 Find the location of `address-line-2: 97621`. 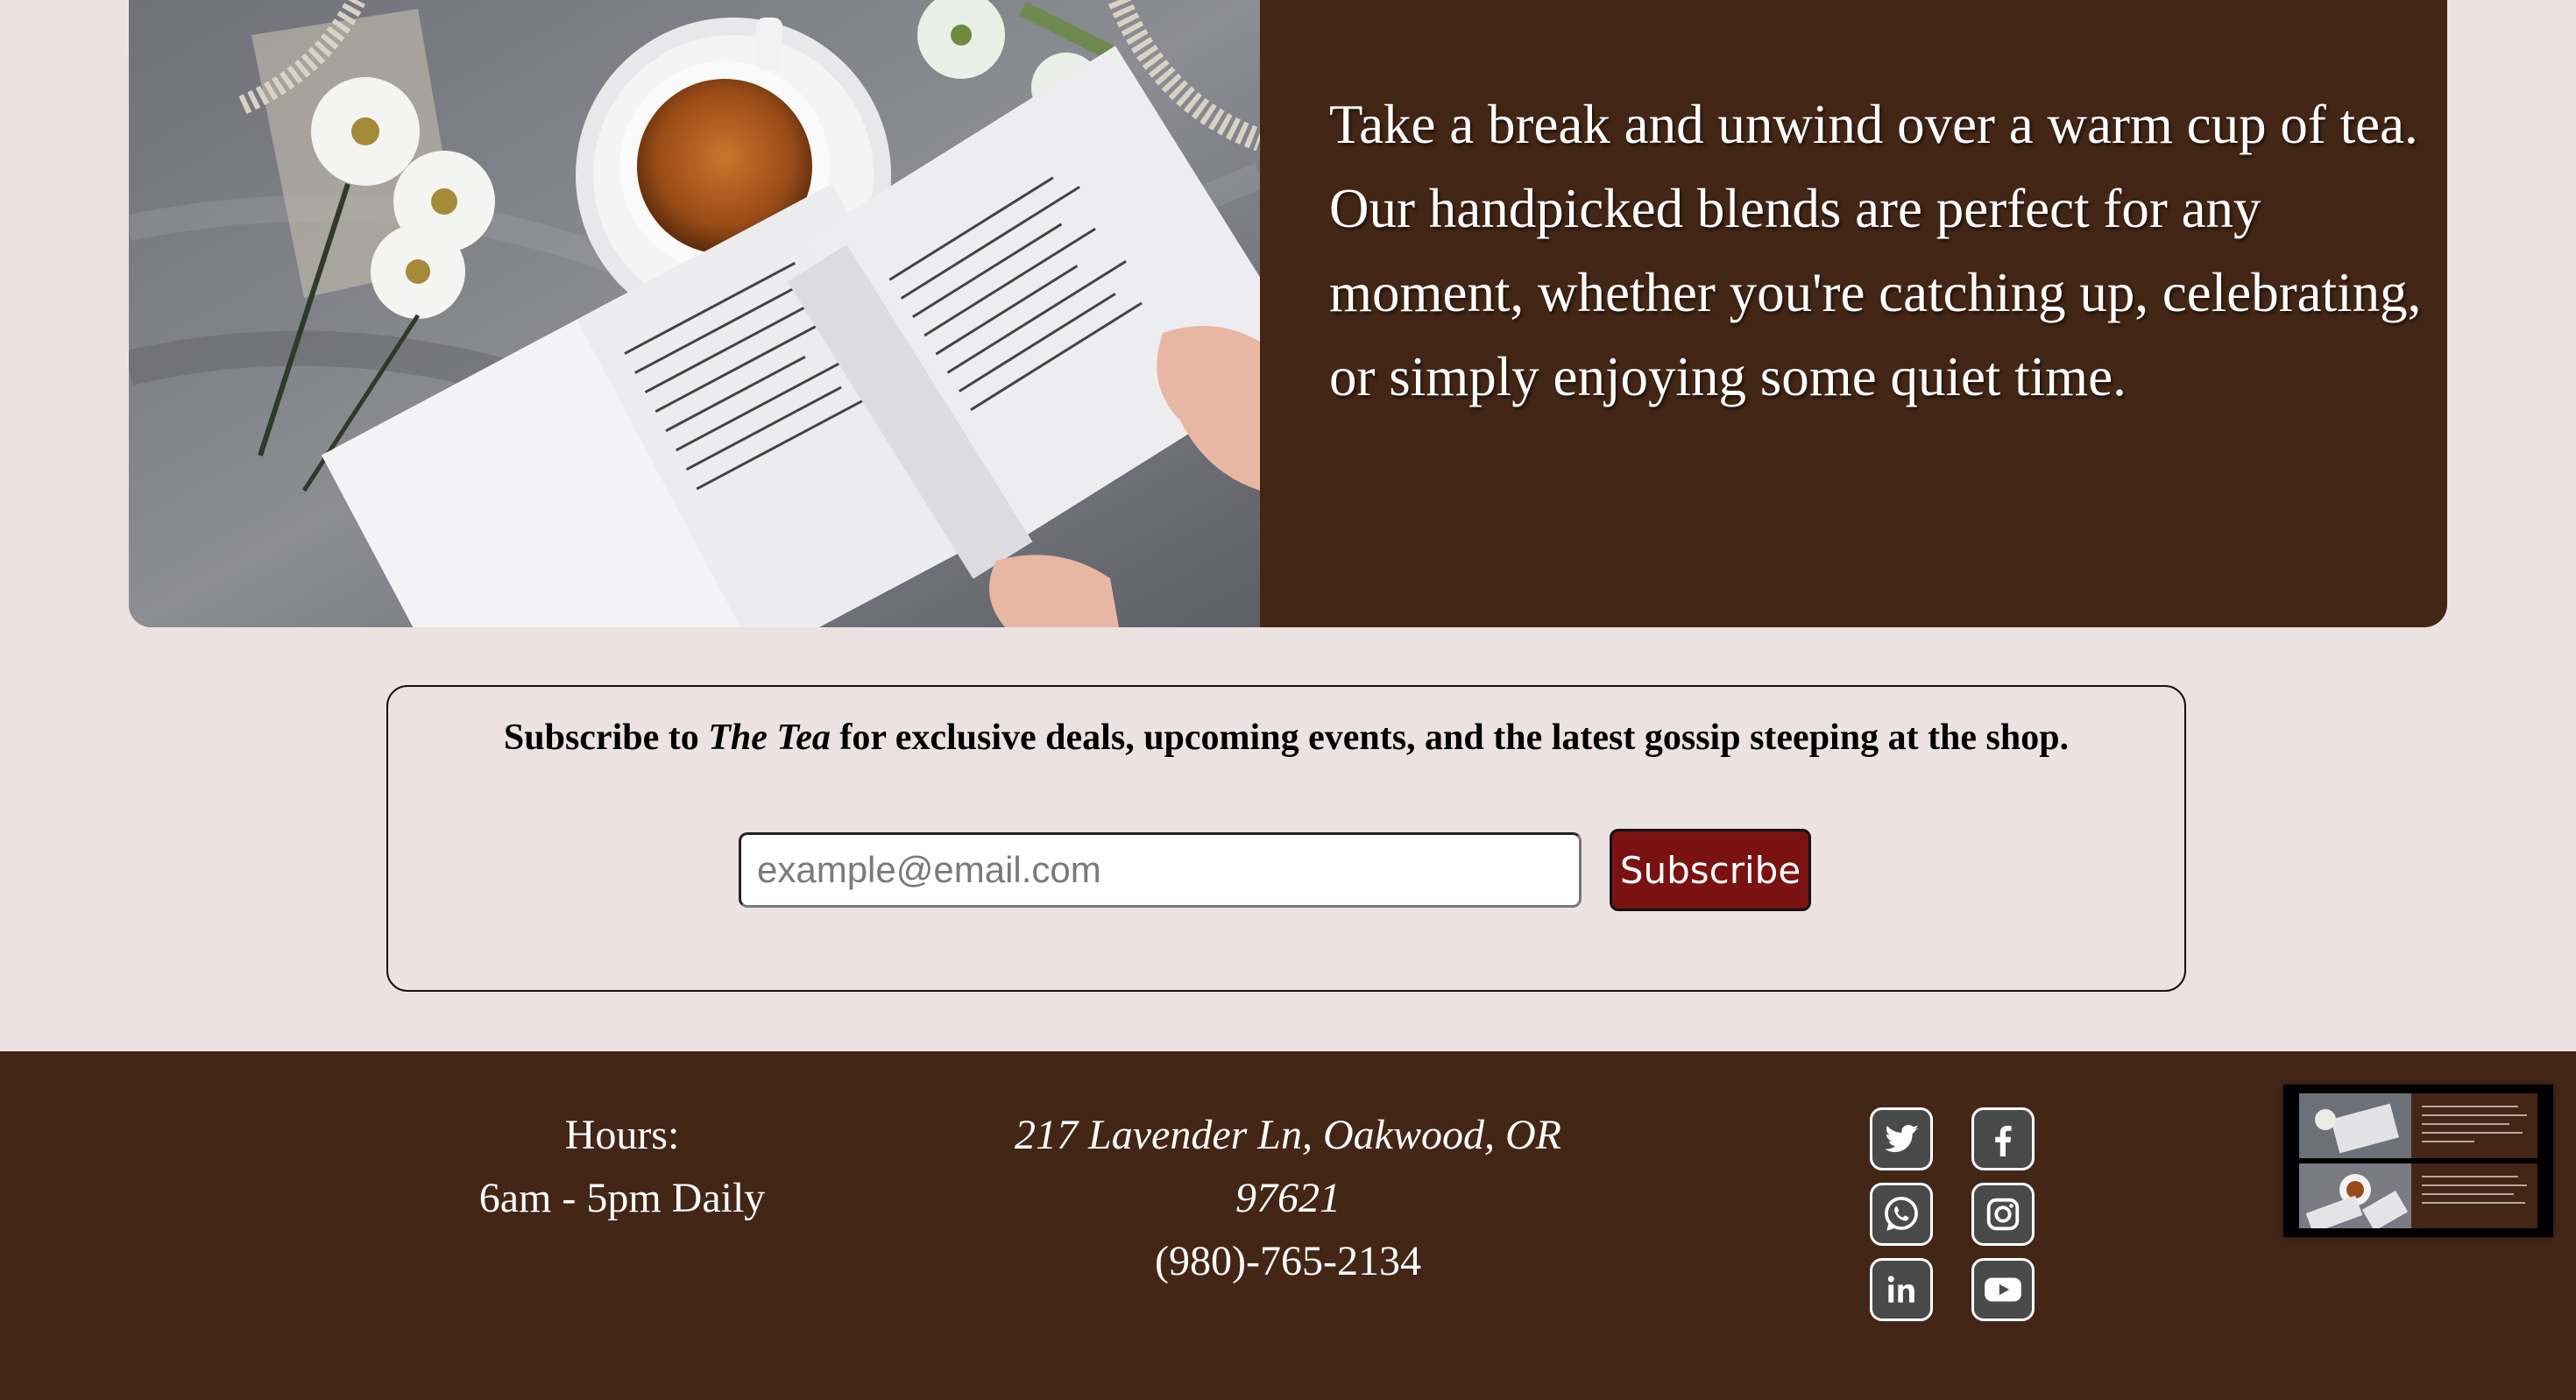

address-line-2: 97621 is located at coordinates (1288, 1198).